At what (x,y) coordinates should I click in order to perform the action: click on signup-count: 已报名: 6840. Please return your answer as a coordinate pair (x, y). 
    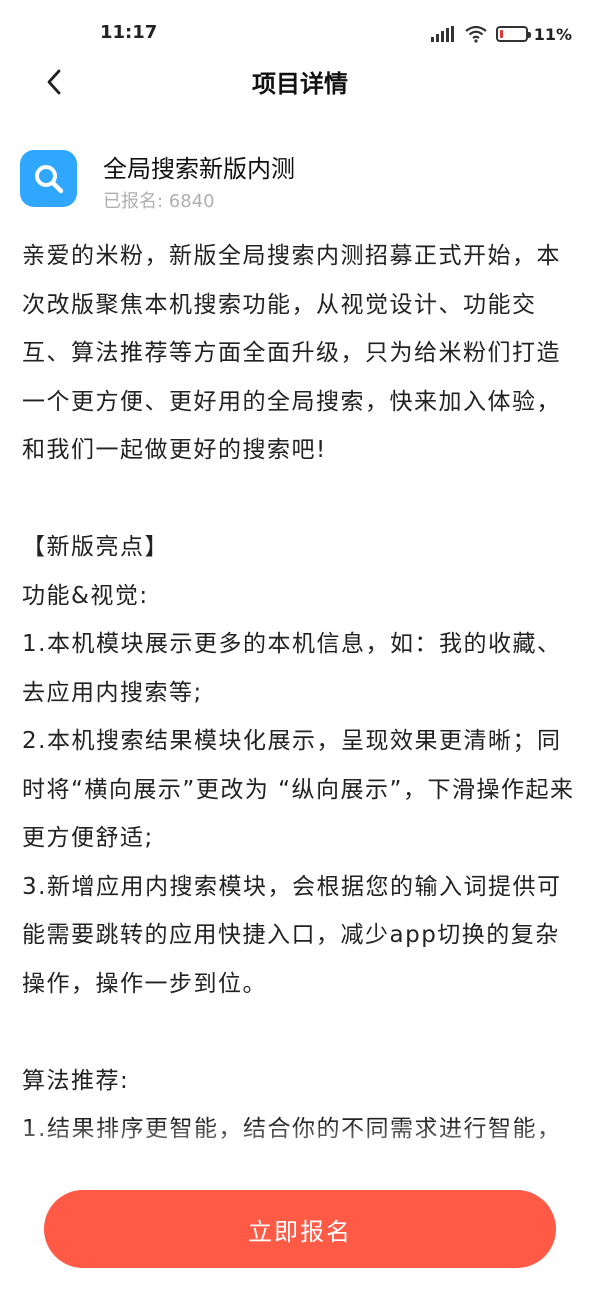
    Looking at the image, I should click on (159, 201).